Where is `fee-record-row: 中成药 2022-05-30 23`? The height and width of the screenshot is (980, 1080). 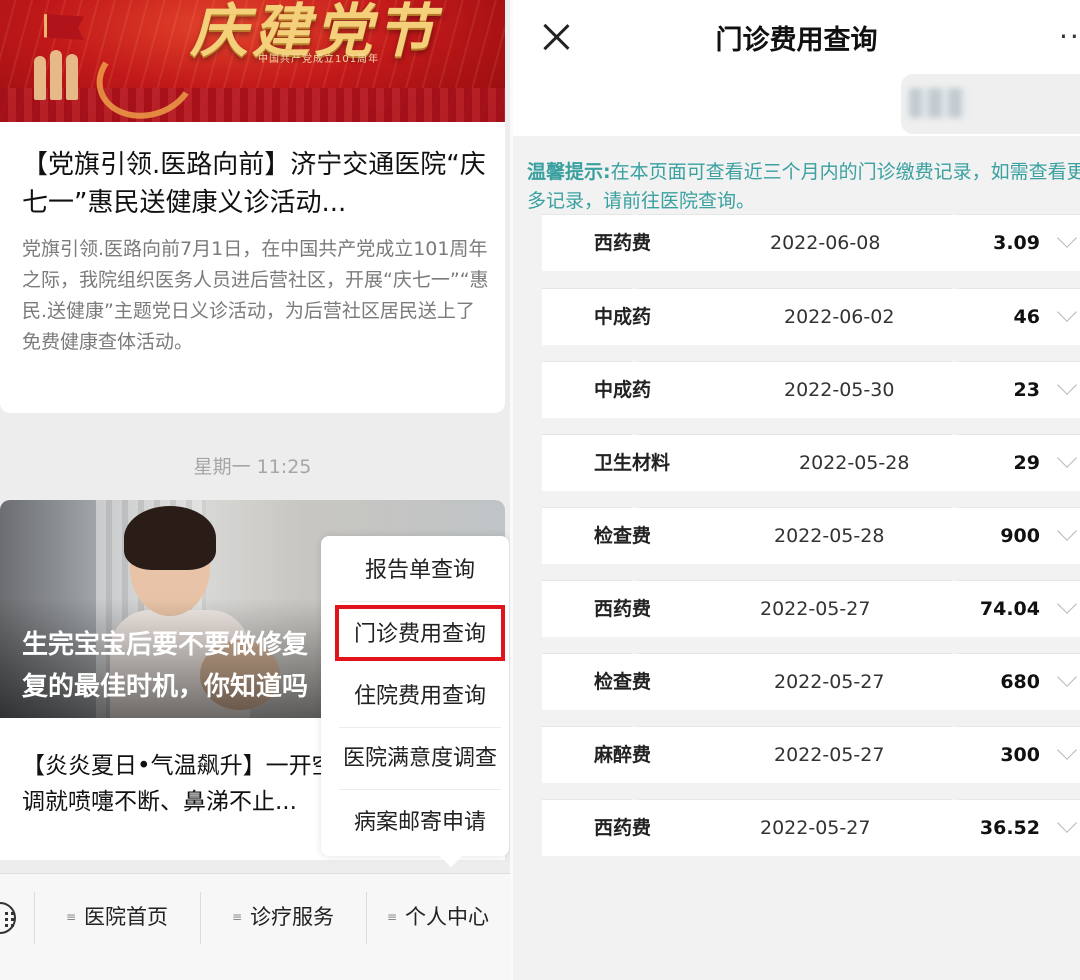 fee-record-row: 中成药 2022-05-30 23 is located at coordinates (811, 389).